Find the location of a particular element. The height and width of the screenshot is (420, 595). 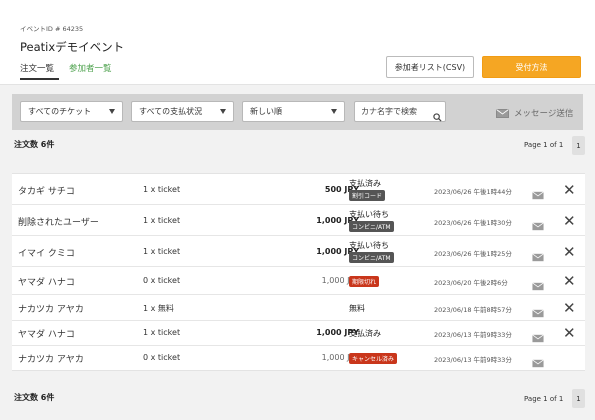

ticket-filter-value: すべてのチケット is located at coordinates (60, 111).